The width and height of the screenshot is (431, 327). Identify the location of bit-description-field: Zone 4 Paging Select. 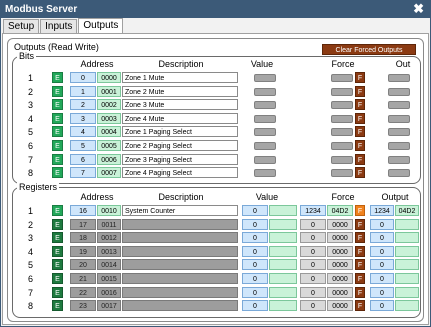
(180, 173).